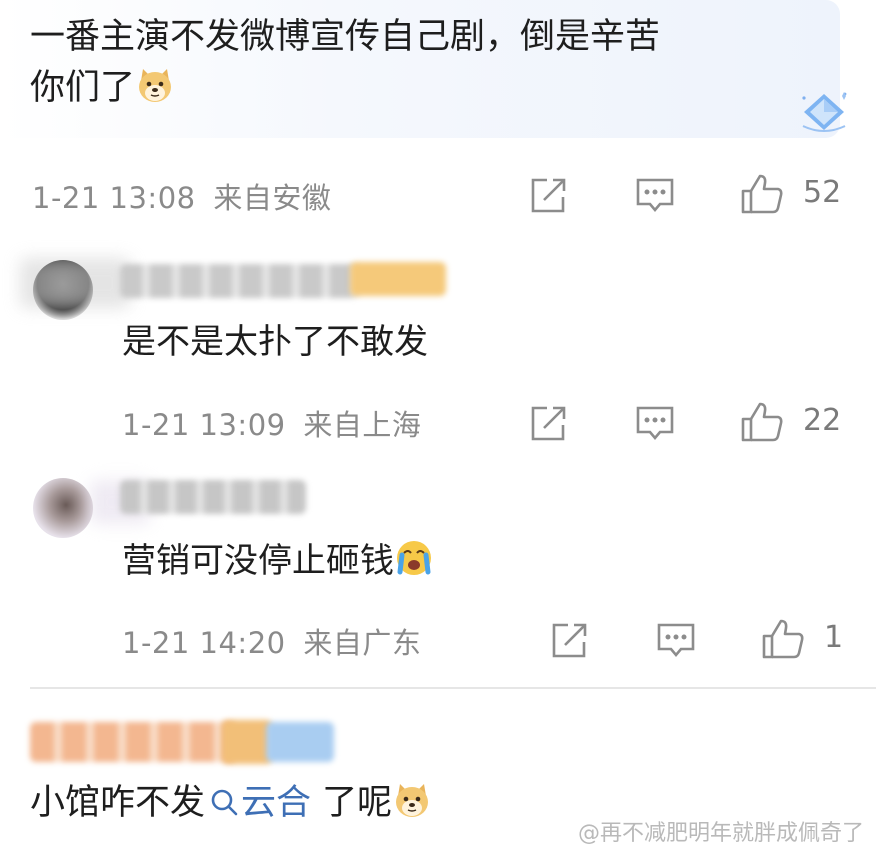 This screenshot has height=853, width=876. What do you see at coordinates (345, 37) in the screenshot?
I see `top-comment-line1: 一番主演不发微博宣传自己剧，倒是辛苦` at bounding box center [345, 37].